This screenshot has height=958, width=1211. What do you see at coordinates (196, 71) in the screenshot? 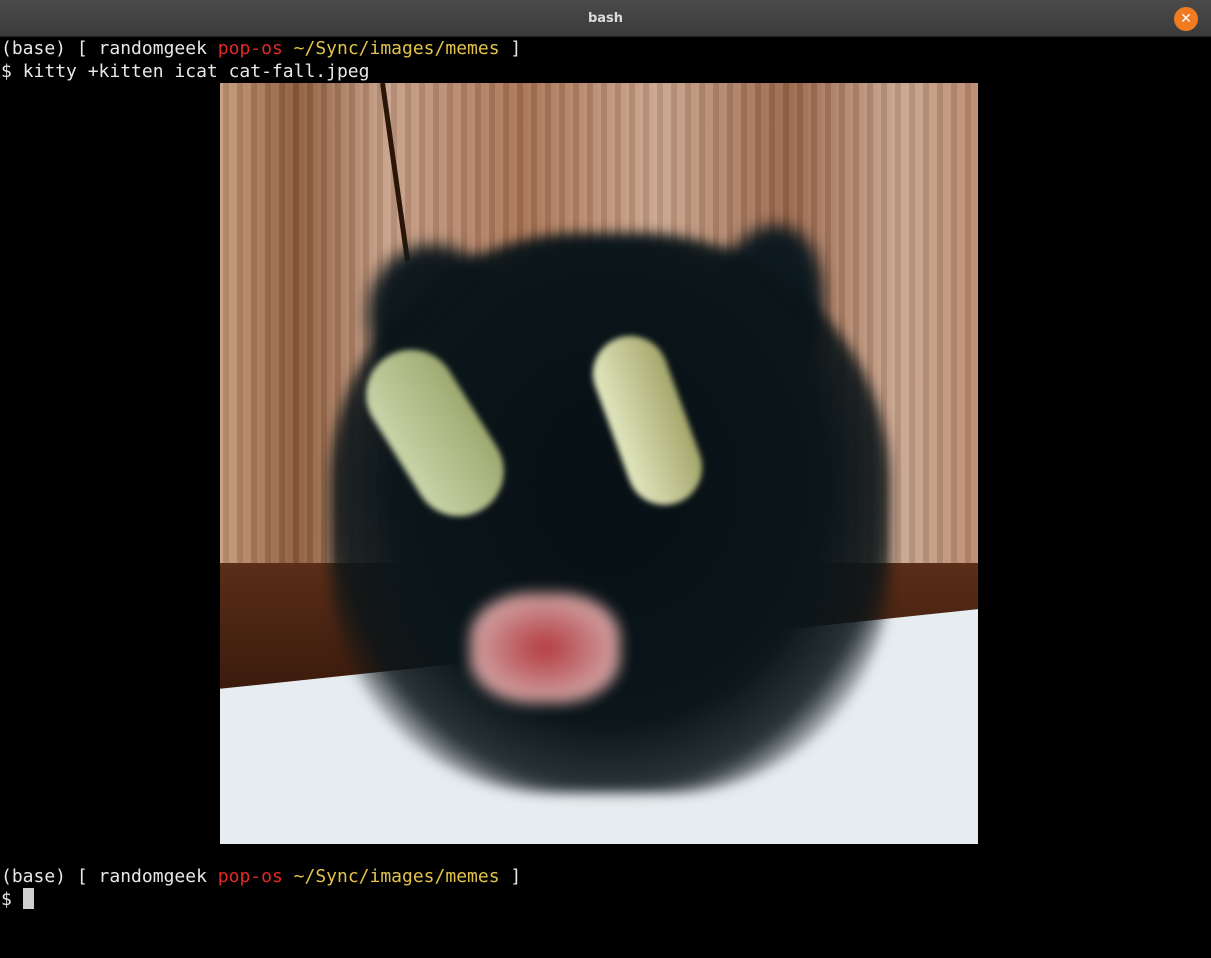
I see `command-text: kitty +kitten icat cat-fall.jpeg` at bounding box center [196, 71].